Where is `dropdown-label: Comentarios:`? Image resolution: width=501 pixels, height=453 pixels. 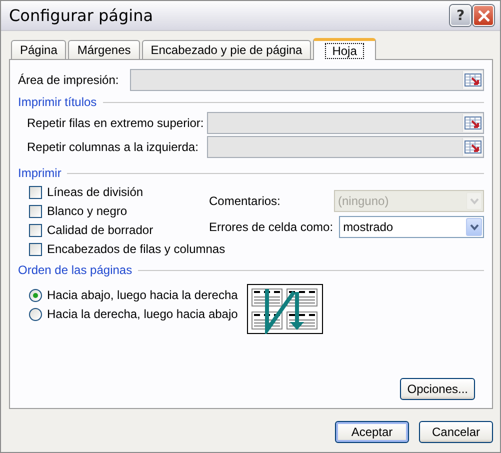 dropdown-label: Comentarios: is located at coordinates (245, 201).